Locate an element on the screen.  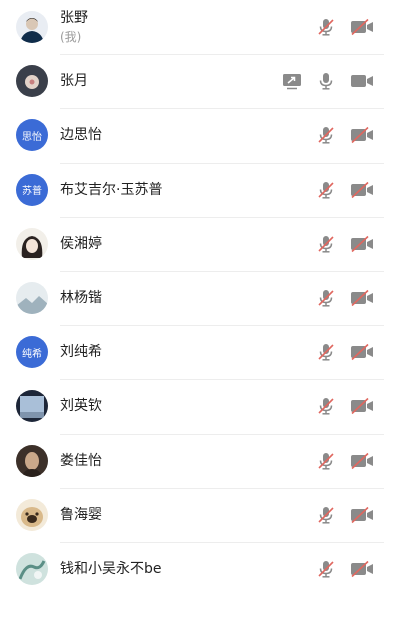
participant-row: 娄佳怡 is located at coordinates (200, 460).